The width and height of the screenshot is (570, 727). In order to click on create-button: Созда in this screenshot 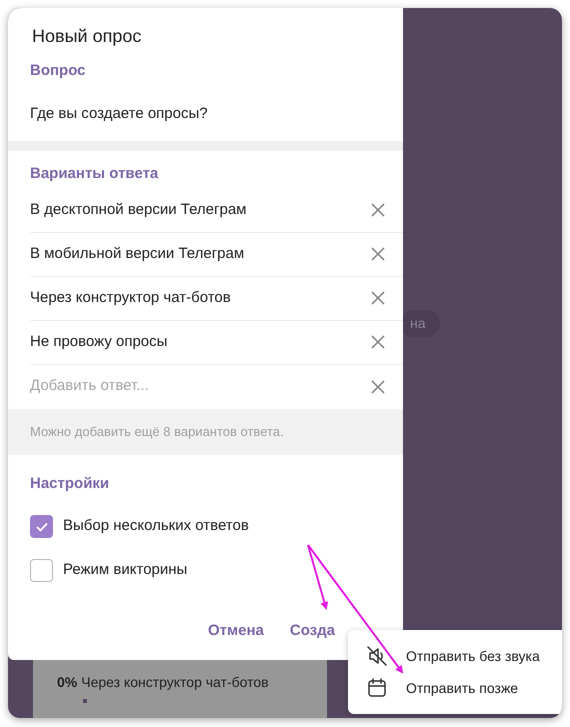, I will do `click(312, 631)`.